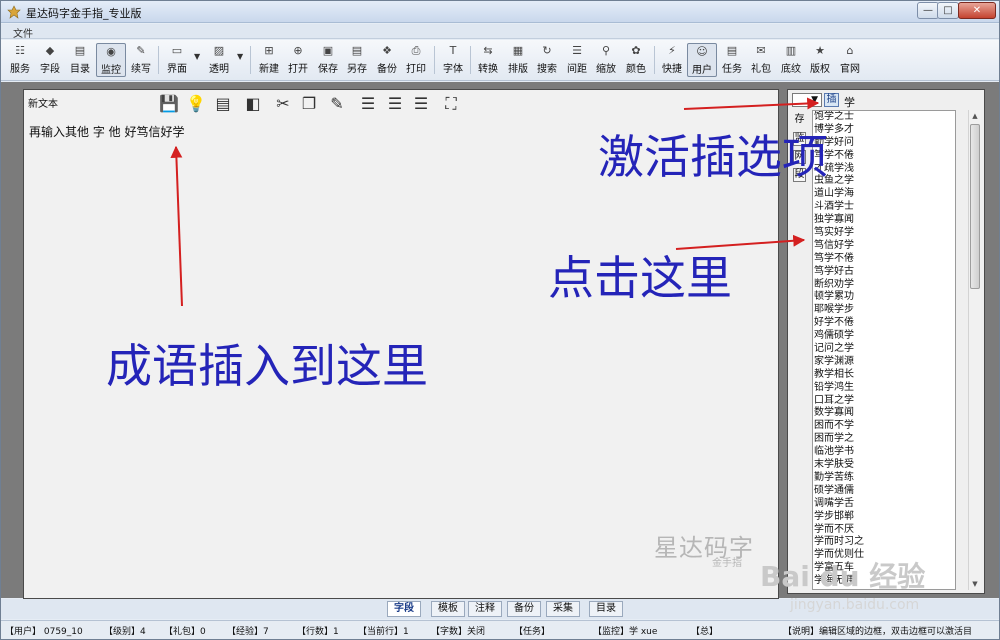  Describe the element at coordinates (884, 285) in the screenshot. I see `idiom-item: 断织劝学` at that location.